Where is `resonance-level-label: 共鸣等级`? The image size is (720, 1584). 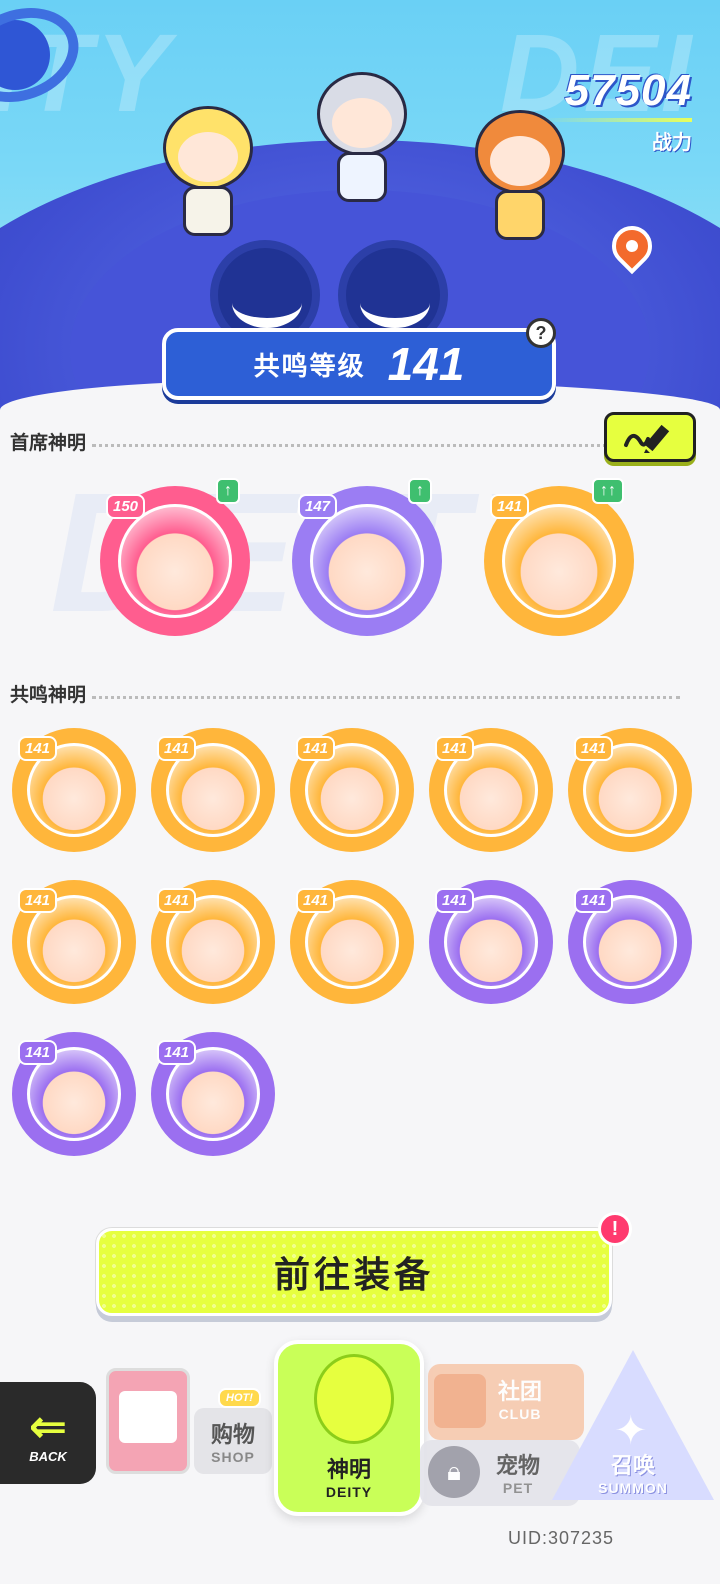 resonance-level-label: 共鸣等级 is located at coordinates (309, 365).